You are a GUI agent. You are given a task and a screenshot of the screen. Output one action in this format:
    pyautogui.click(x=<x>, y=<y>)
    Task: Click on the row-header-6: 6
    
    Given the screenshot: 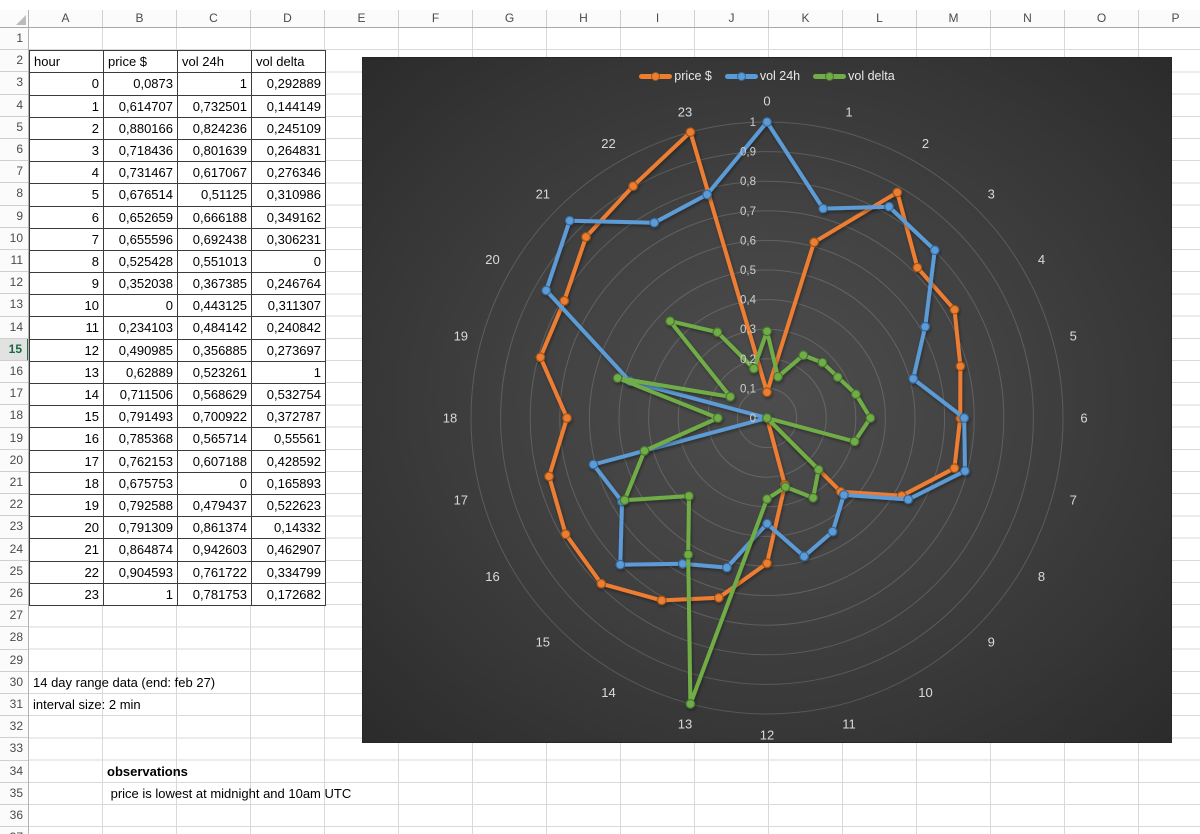 What is the action you would take?
    pyautogui.click(x=14, y=150)
    